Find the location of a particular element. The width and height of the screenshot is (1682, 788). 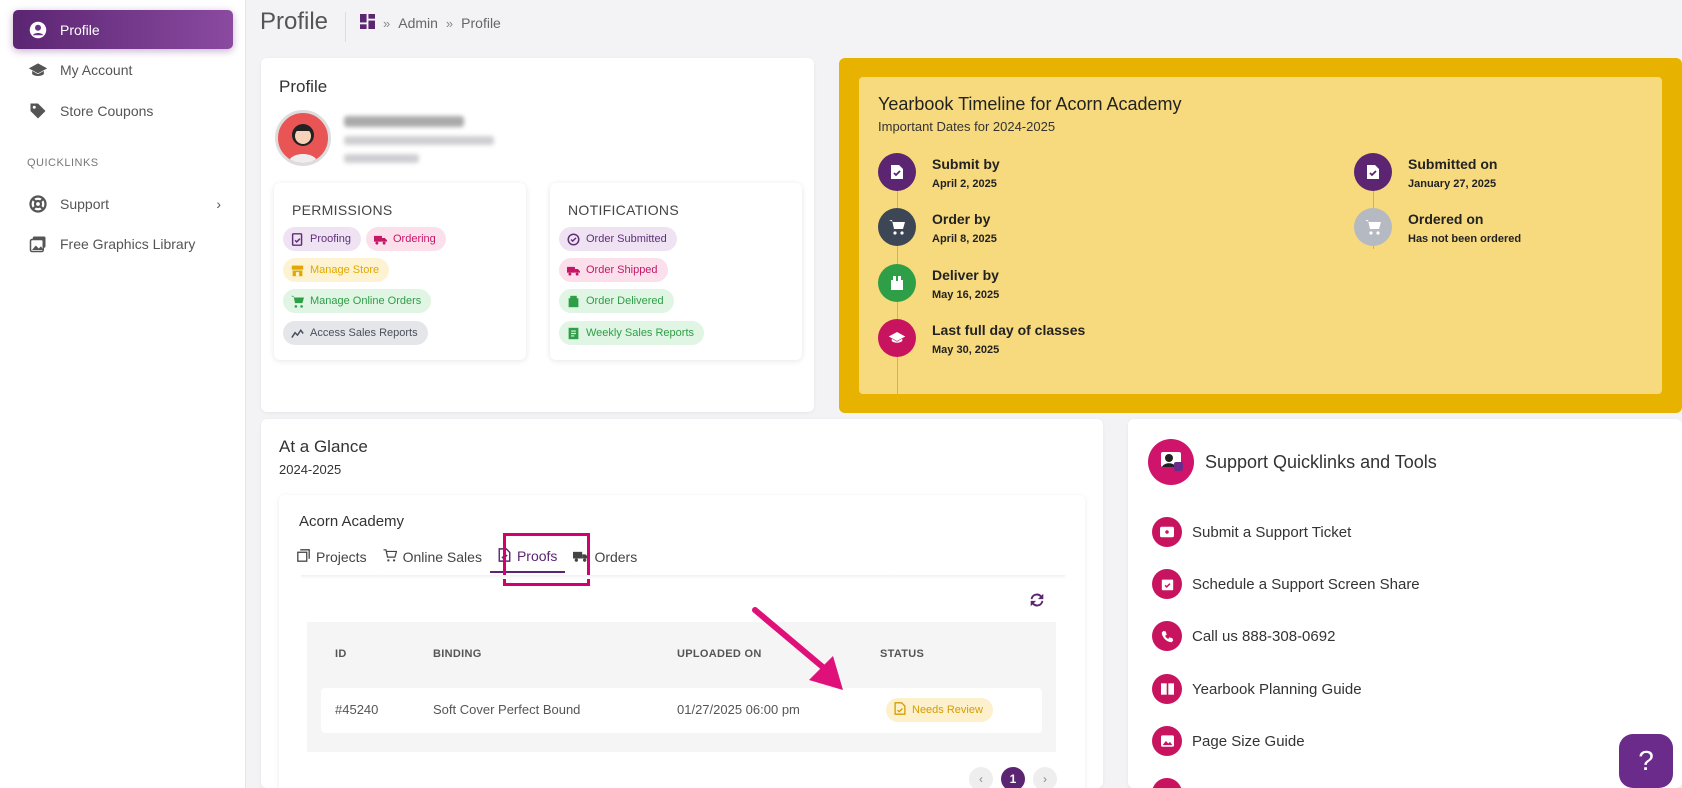

sidebar-item-label: Support is located at coordinates (85, 203).